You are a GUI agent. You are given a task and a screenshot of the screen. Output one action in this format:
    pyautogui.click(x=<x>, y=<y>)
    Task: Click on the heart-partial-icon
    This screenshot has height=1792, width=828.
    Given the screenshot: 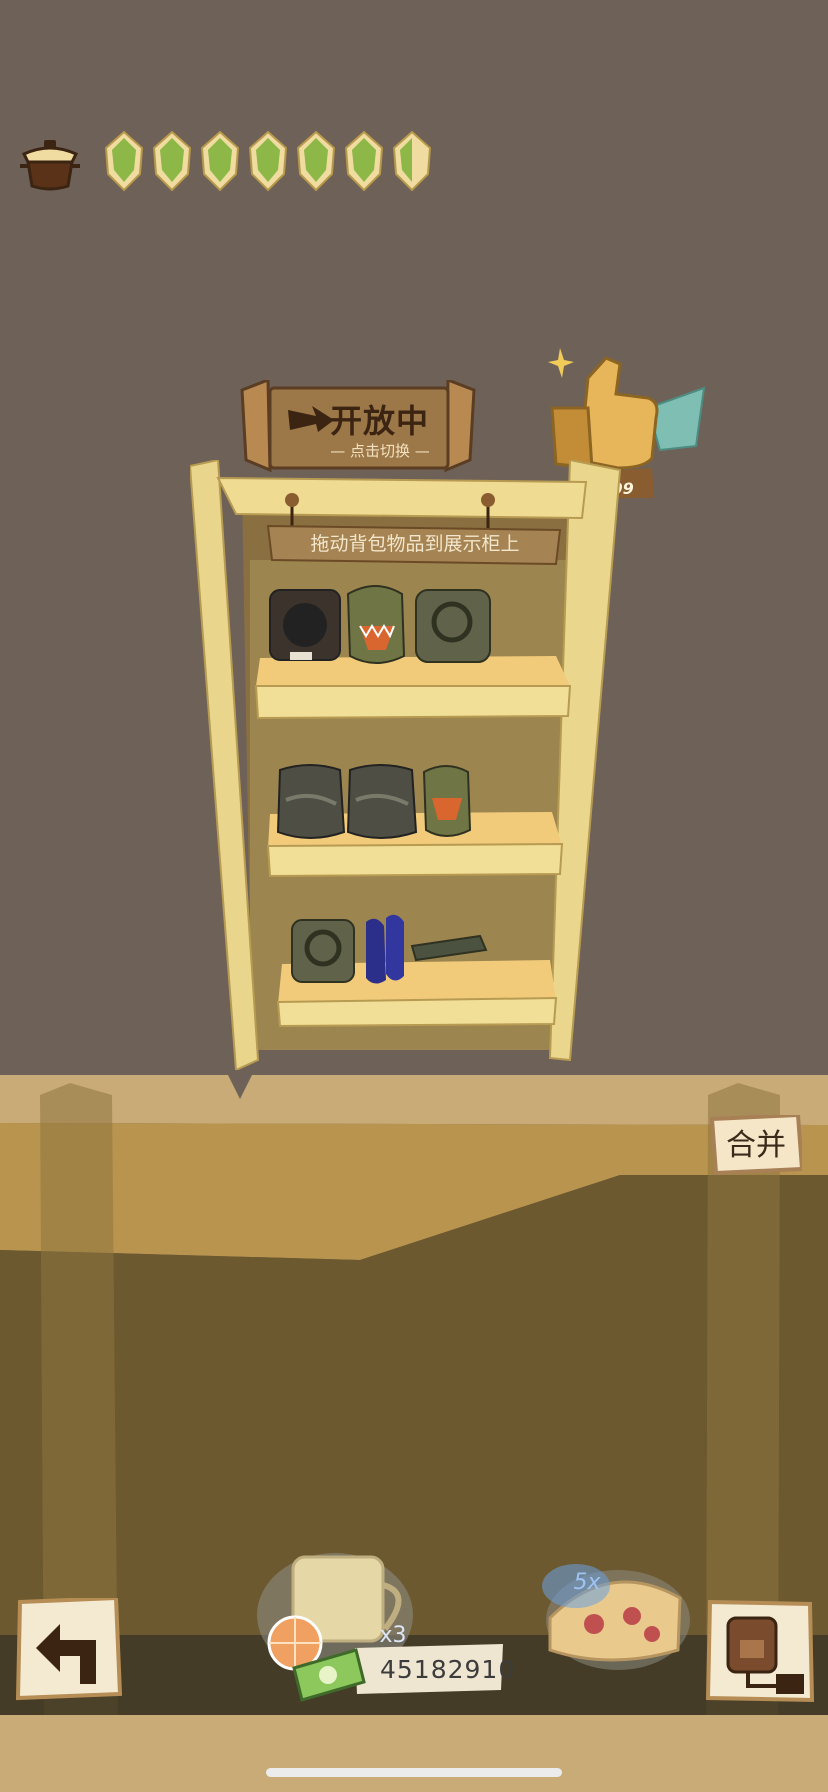 What is the action you would take?
    pyautogui.click(x=412, y=161)
    